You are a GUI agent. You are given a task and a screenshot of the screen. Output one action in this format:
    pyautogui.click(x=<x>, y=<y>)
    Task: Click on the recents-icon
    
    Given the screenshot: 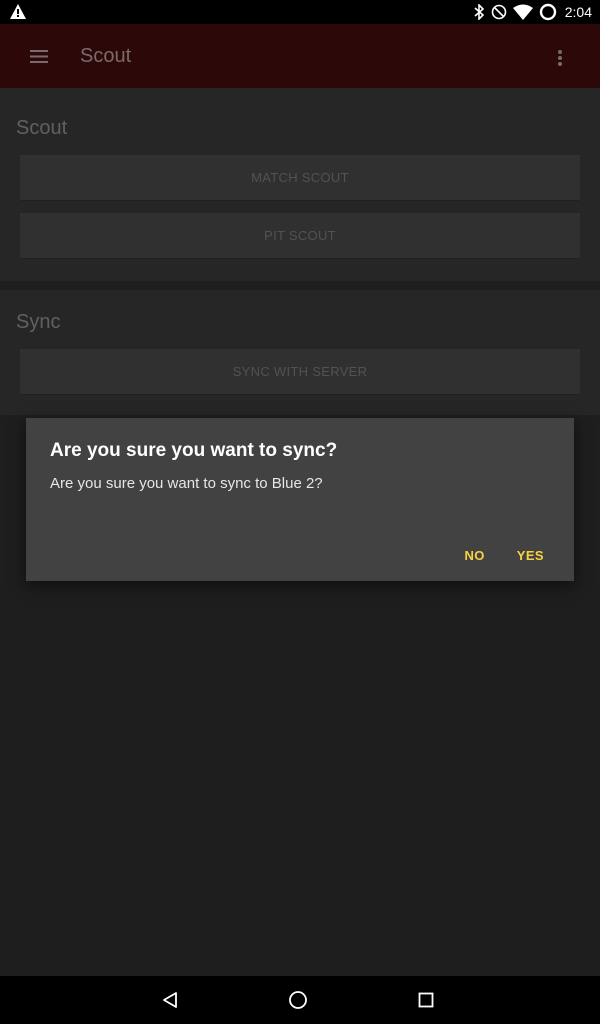 What is the action you would take?
    pyautogui.click(x=426, y=1000)
    